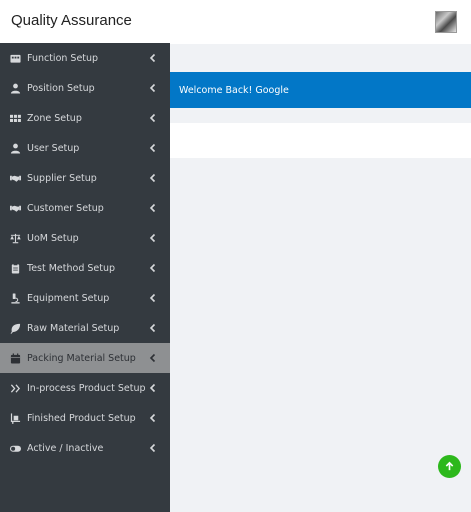  I want to click on sidebar-item-in-process-product-setup: In-process Product Setup, so click(85, 388).